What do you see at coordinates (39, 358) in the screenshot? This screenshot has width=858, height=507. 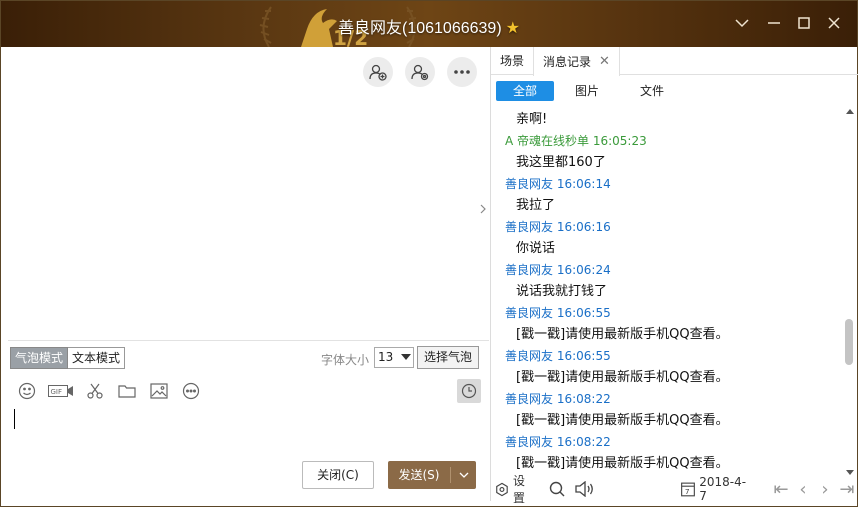 I see `bubble-mode-button: 气泡模式` at bounding box center [39, 358].